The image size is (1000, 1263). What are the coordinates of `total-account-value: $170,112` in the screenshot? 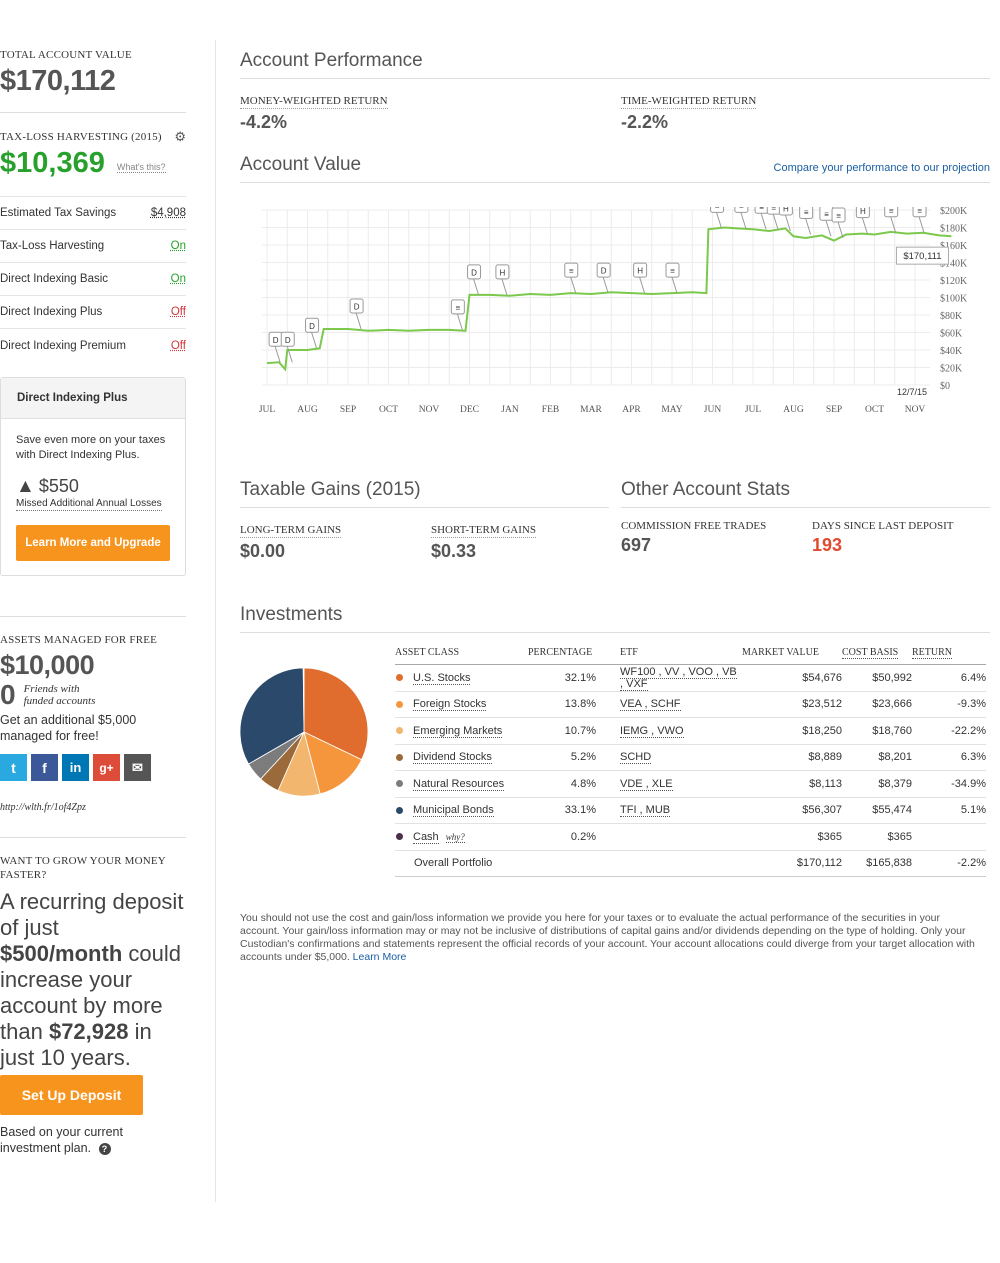 It's located at (58, 81).